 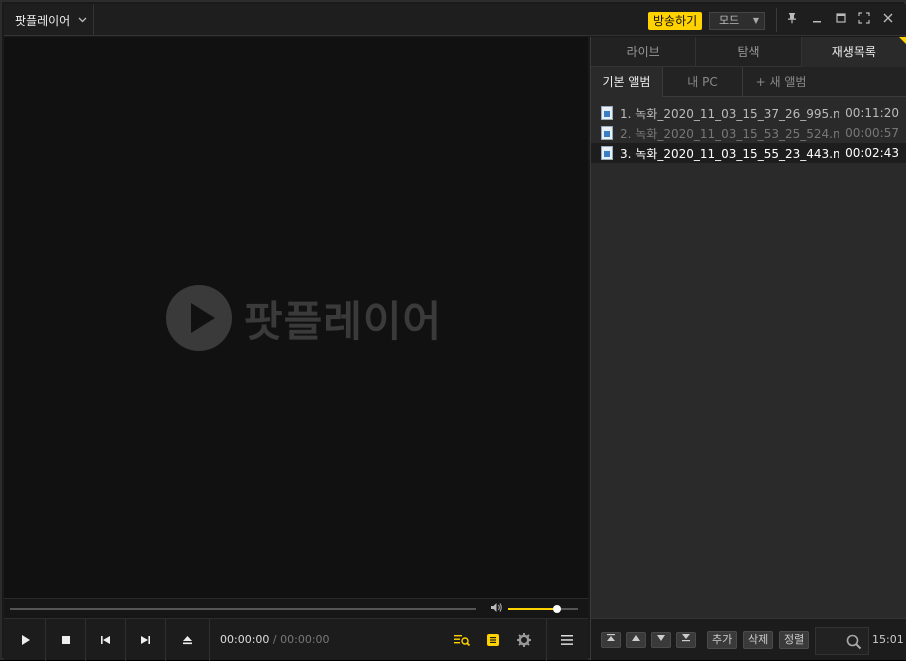 I want to click on stop-icon, so click(x=65, y=640).